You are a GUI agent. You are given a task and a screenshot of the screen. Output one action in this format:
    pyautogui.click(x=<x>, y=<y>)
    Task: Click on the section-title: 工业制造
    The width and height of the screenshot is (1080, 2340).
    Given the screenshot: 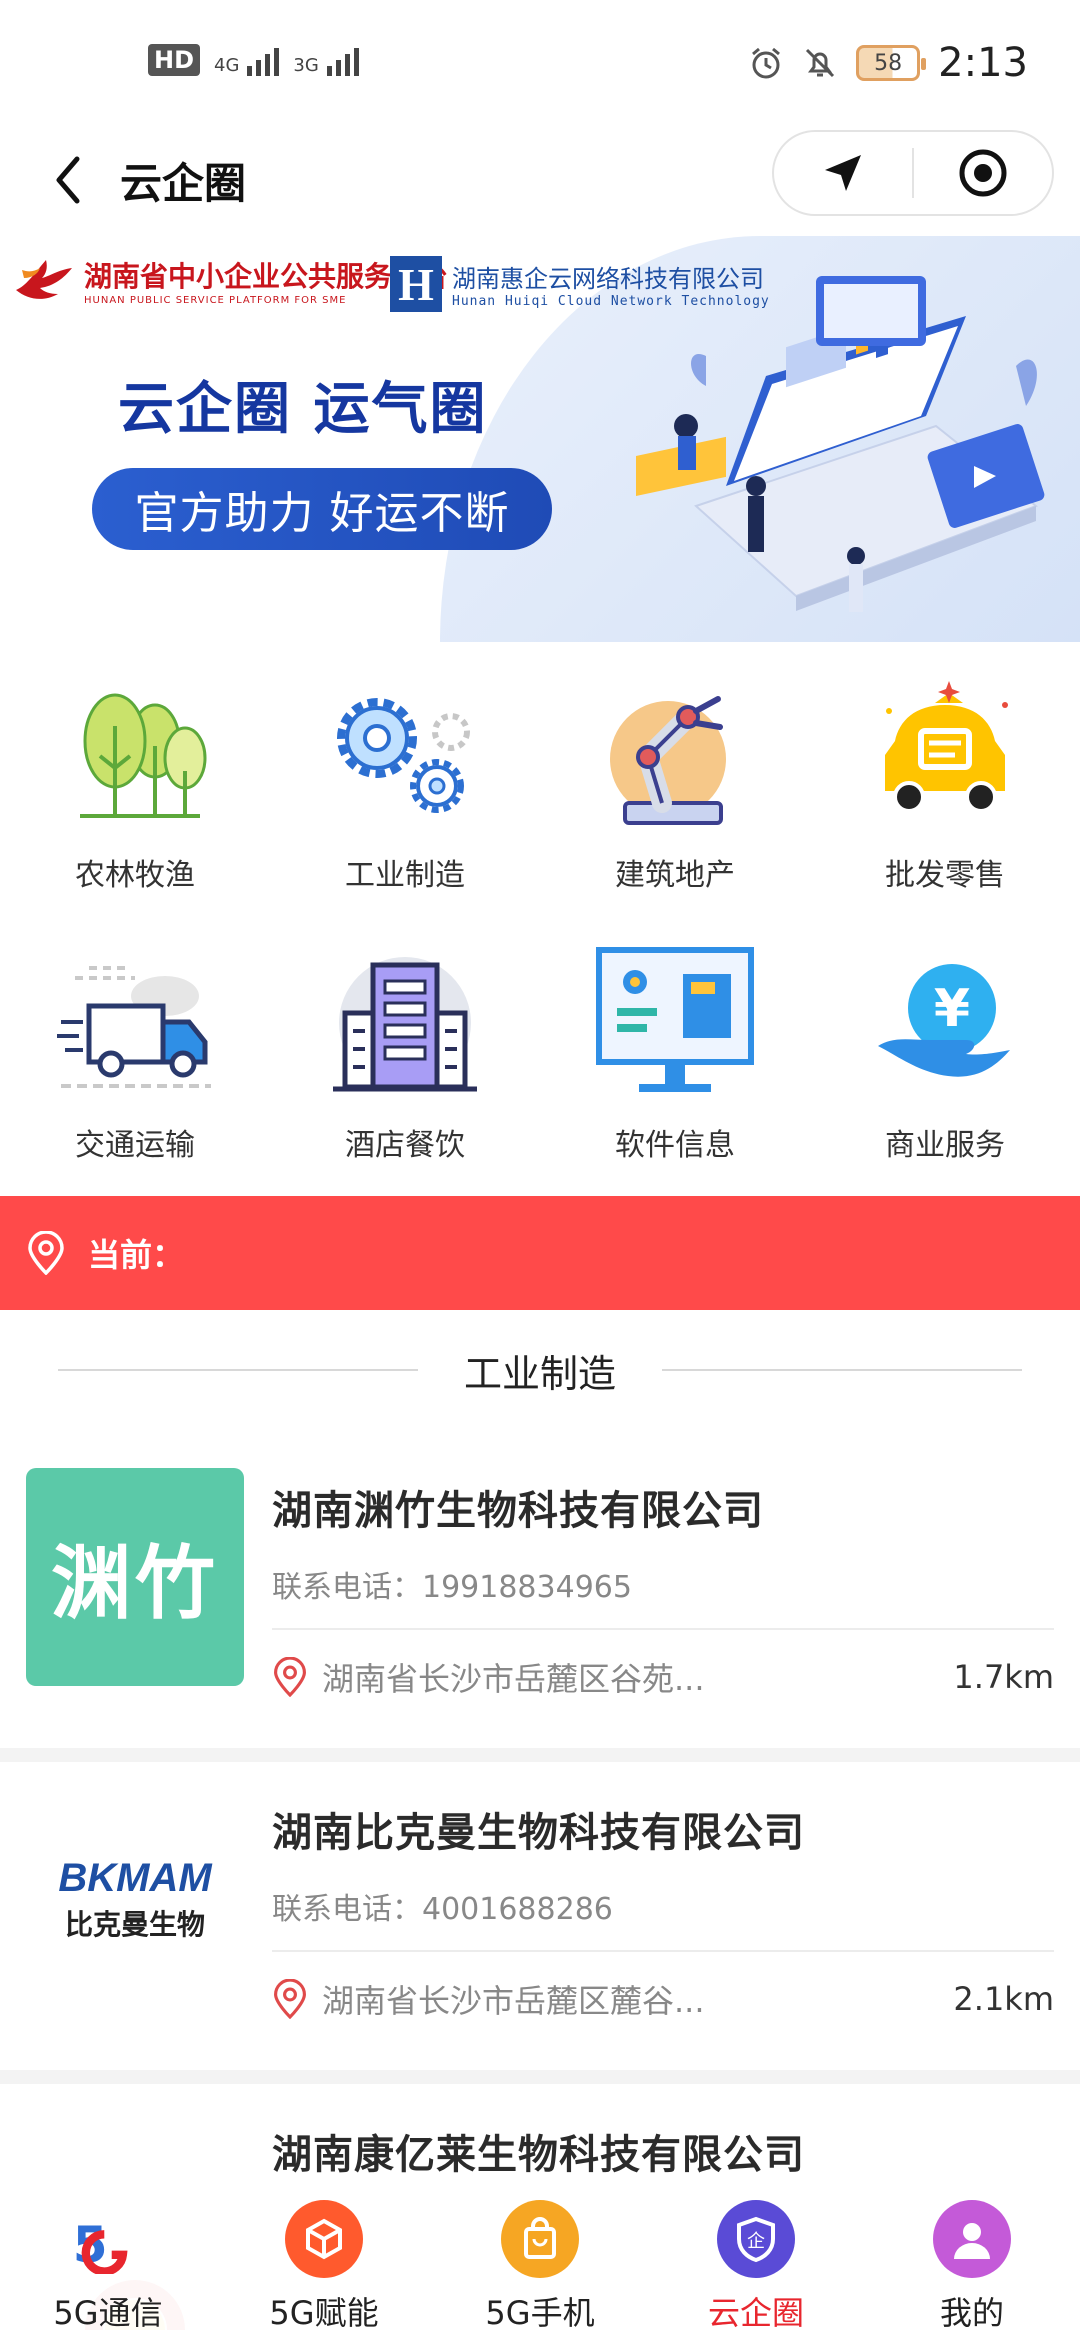 What is the action you would take?
    pyautogui.click(x=539, y=1373)
    